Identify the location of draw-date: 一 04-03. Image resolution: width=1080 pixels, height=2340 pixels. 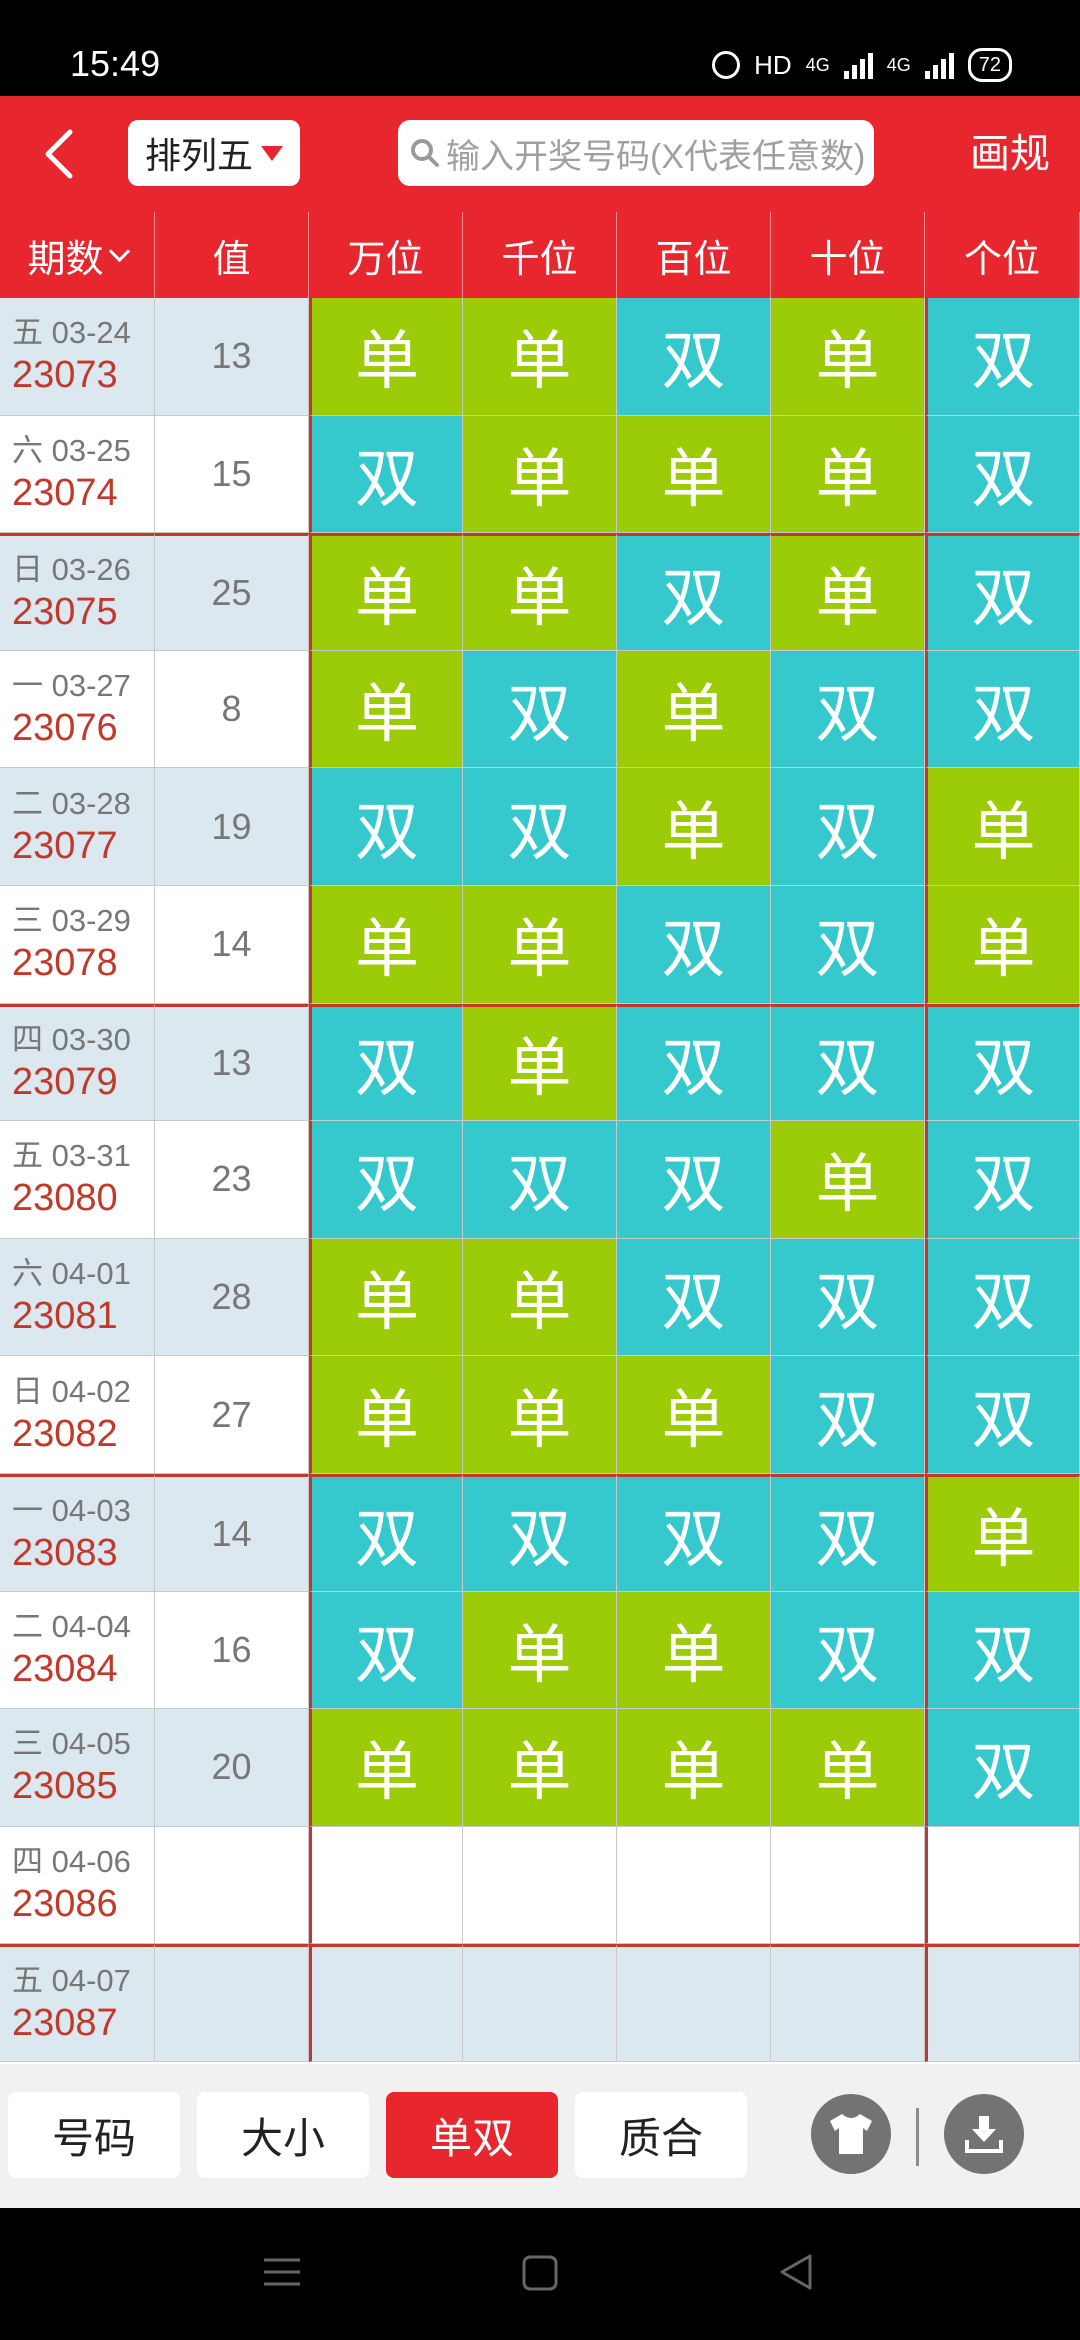
(71, 1510).